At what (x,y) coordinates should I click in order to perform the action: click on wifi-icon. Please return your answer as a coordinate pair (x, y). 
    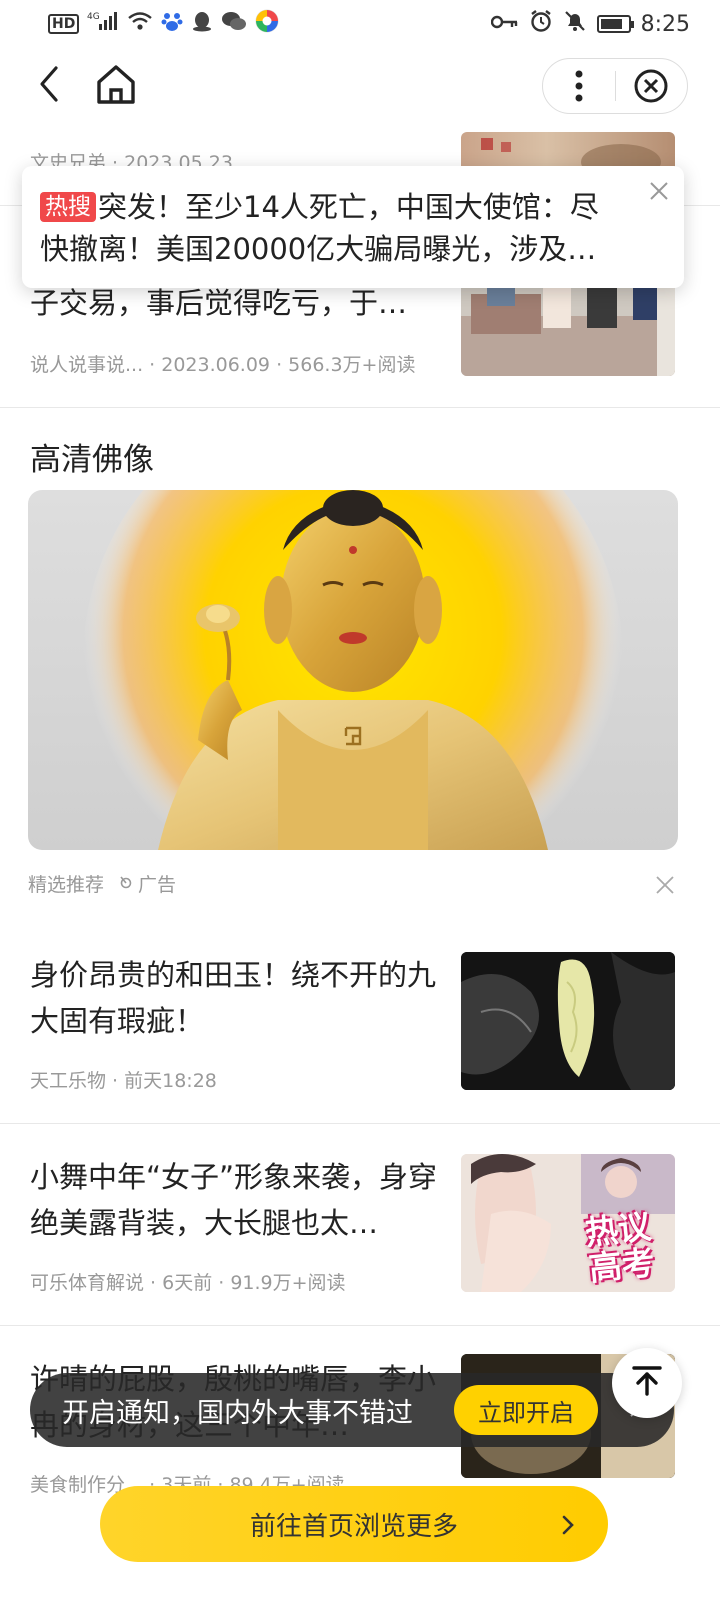
    Looking at the image, I should click on (140, 24).